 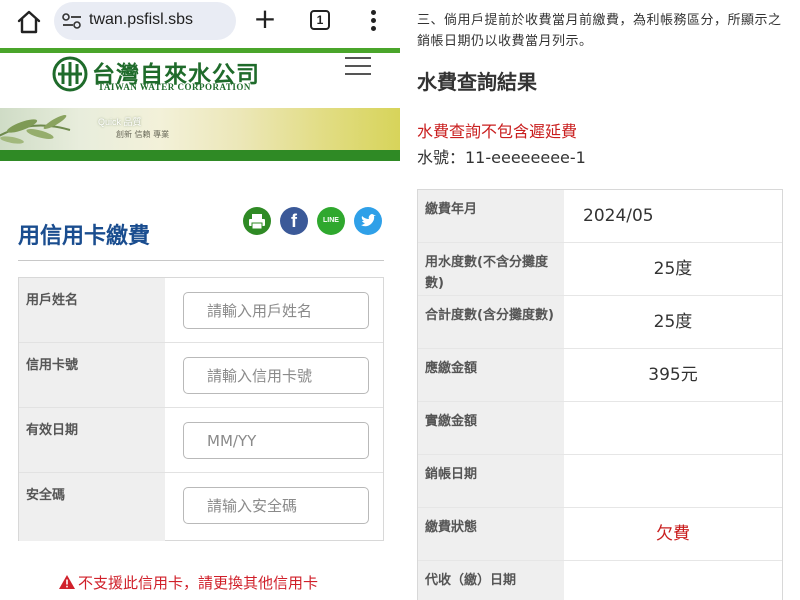 I want to click on row-label: 代收（繳）日期, so click(x=491, y=580).